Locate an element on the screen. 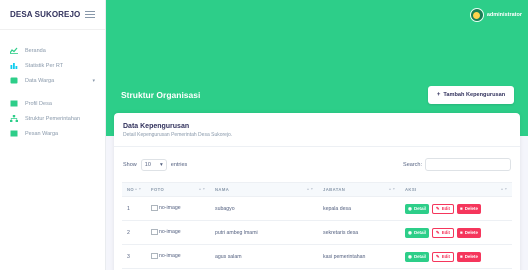  top-navbar: administrator is located at coordinates (317, 15).